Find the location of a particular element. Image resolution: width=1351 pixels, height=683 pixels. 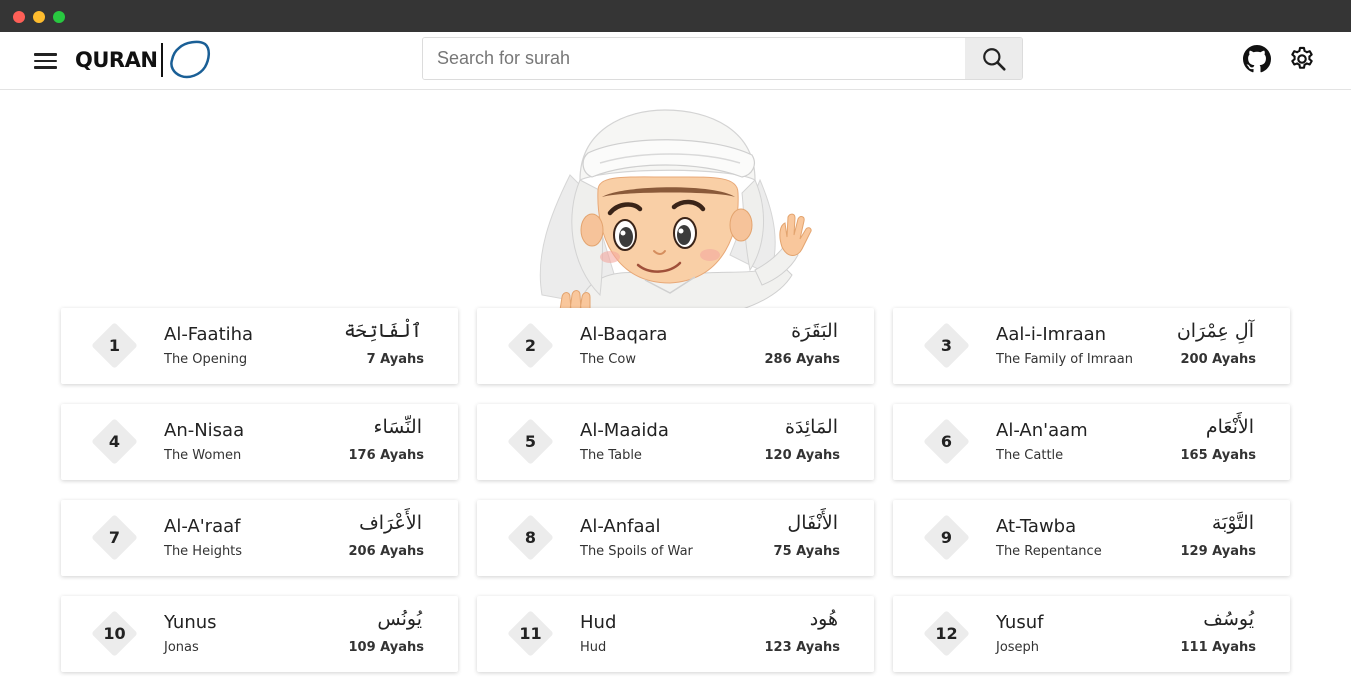

surah-card: 10 Yunus Jonas يُونُس 109 Ayahs is located at coordinates (259, 634).